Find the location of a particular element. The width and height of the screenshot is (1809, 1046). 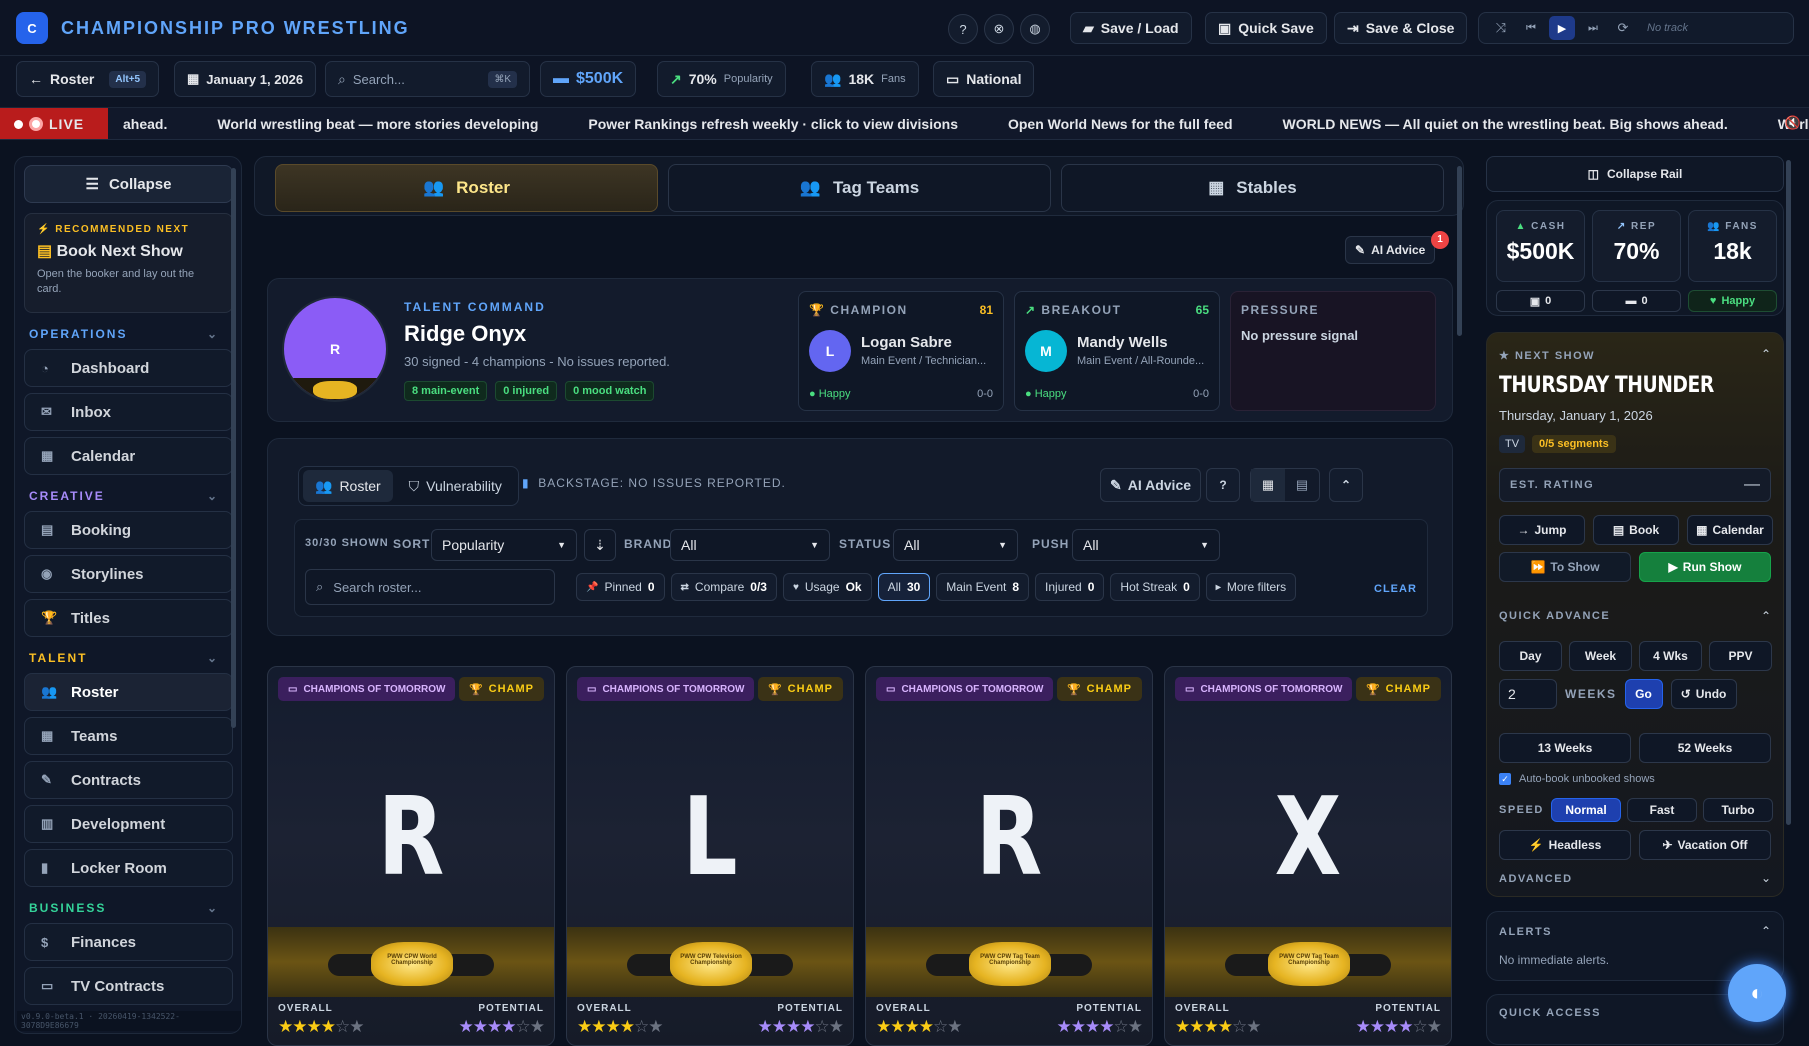

advance-52-weeks: 52 Weeks is located at coordinates (1705, 748).